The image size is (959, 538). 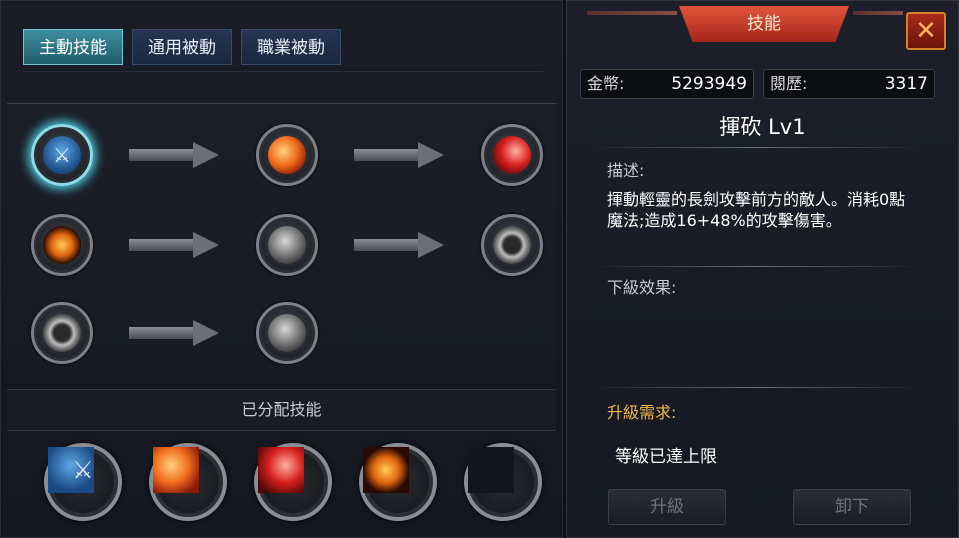 I want to click on gold-display: 金幣: 5293949, so click(x=667, y=84).